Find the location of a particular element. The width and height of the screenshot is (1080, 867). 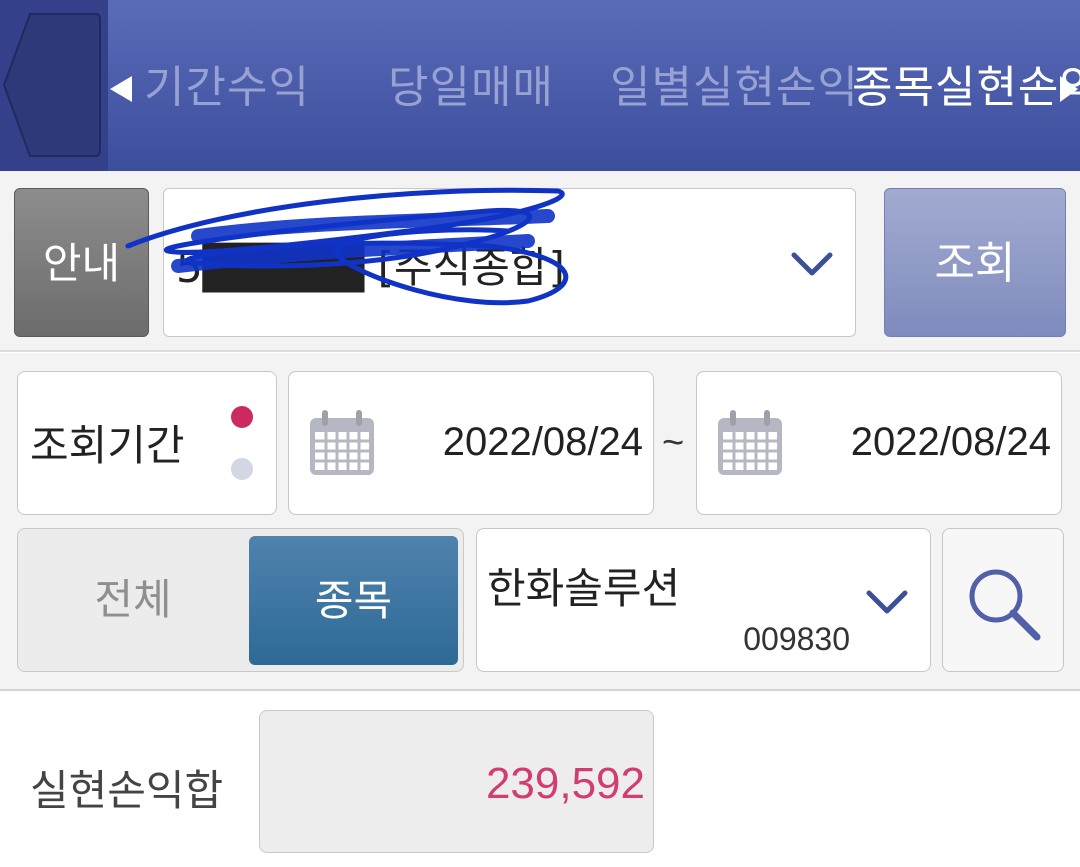

account-number: 5█████ [주식종합] is located at coordinates (370, 267).